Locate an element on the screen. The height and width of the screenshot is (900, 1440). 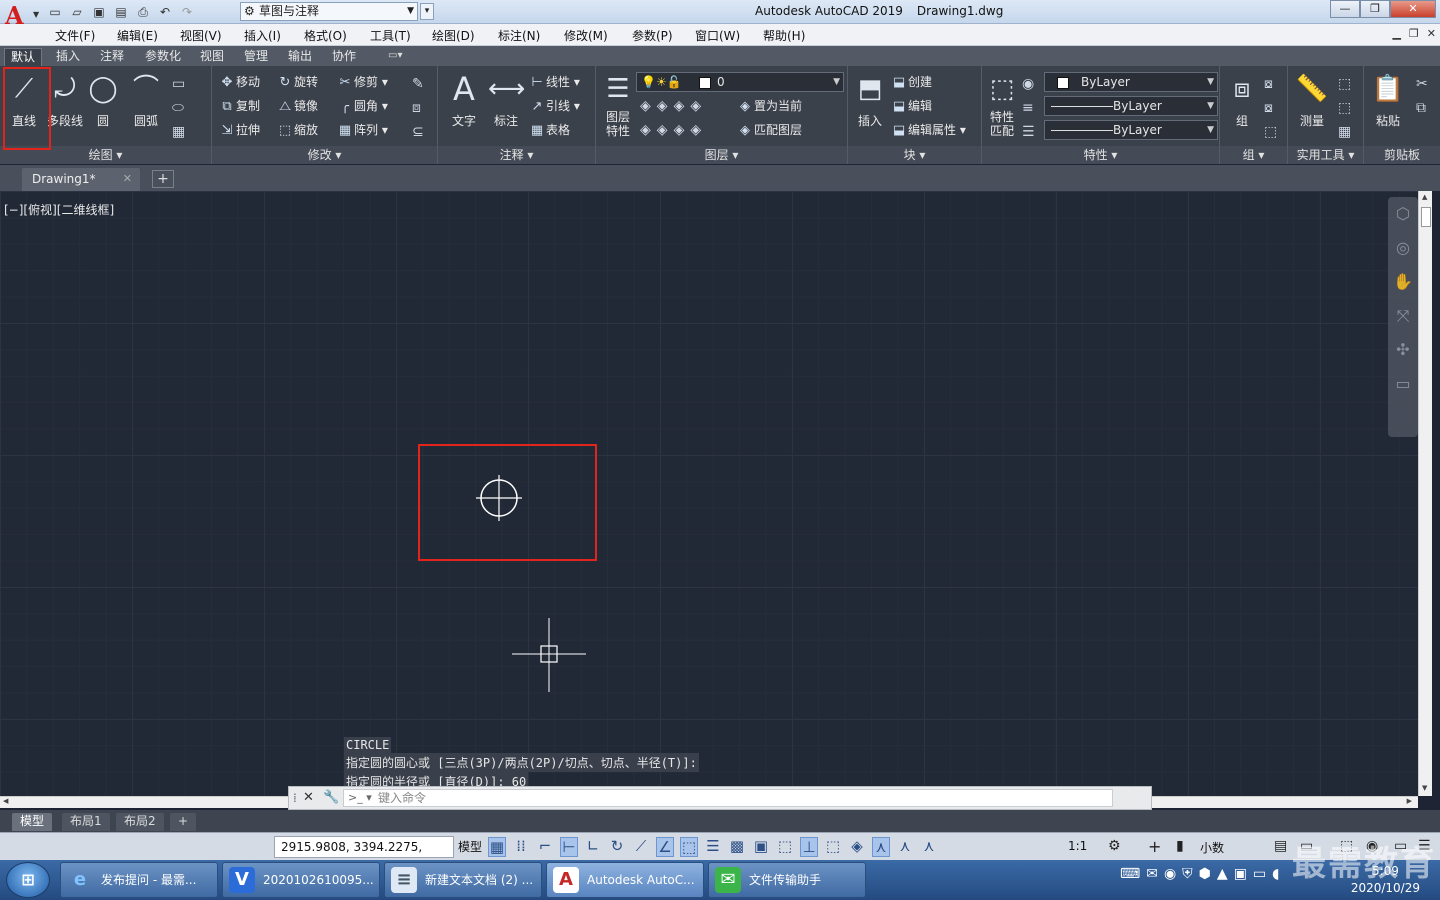
group-button: ⧈ 组 is located at coordinates (1242, 99).